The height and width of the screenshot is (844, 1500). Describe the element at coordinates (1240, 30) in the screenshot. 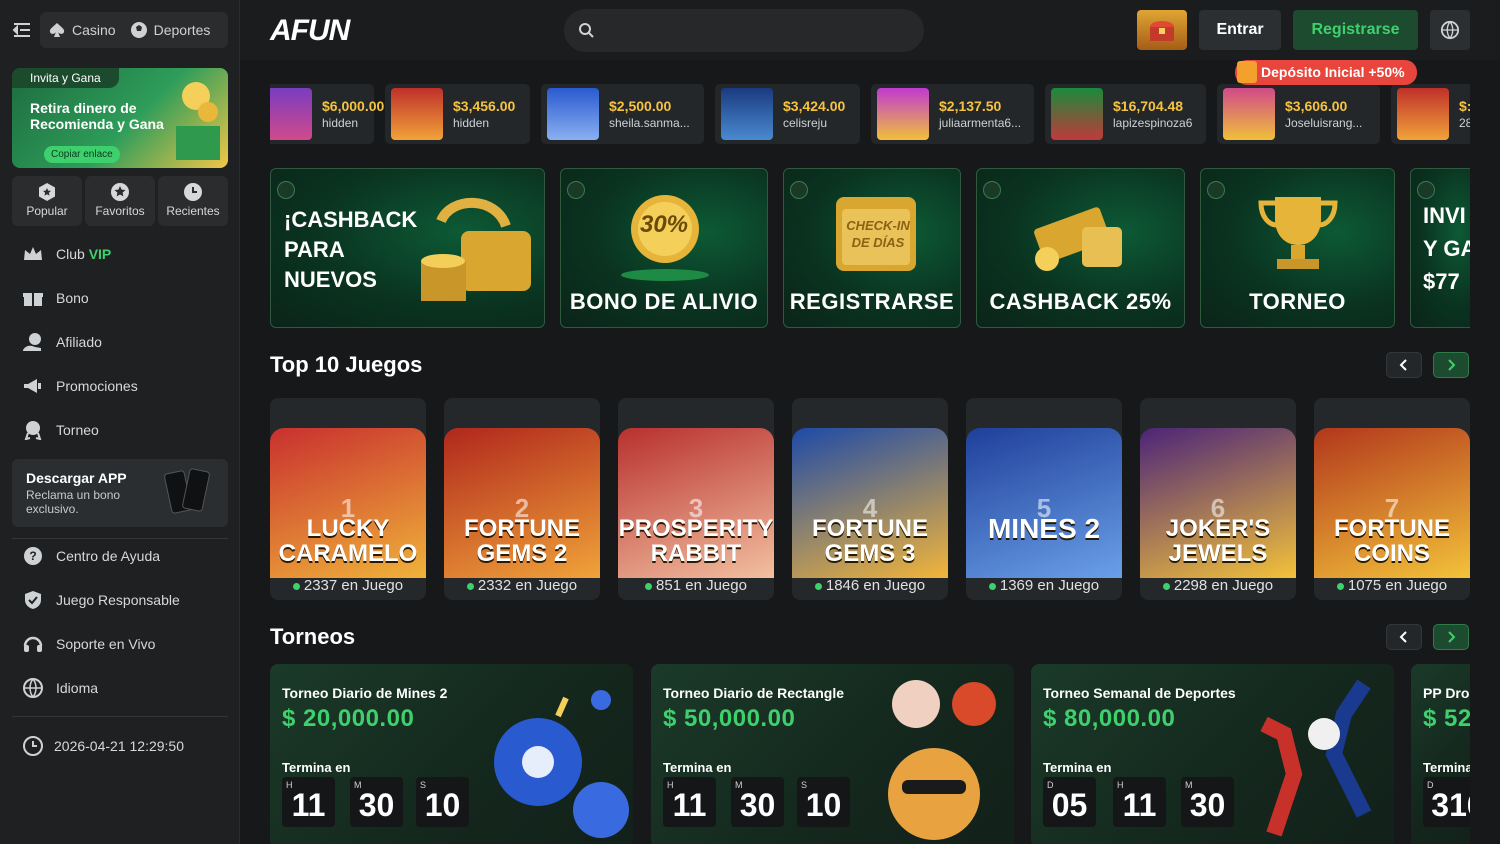

I see `login-button: Entrar` at that location.